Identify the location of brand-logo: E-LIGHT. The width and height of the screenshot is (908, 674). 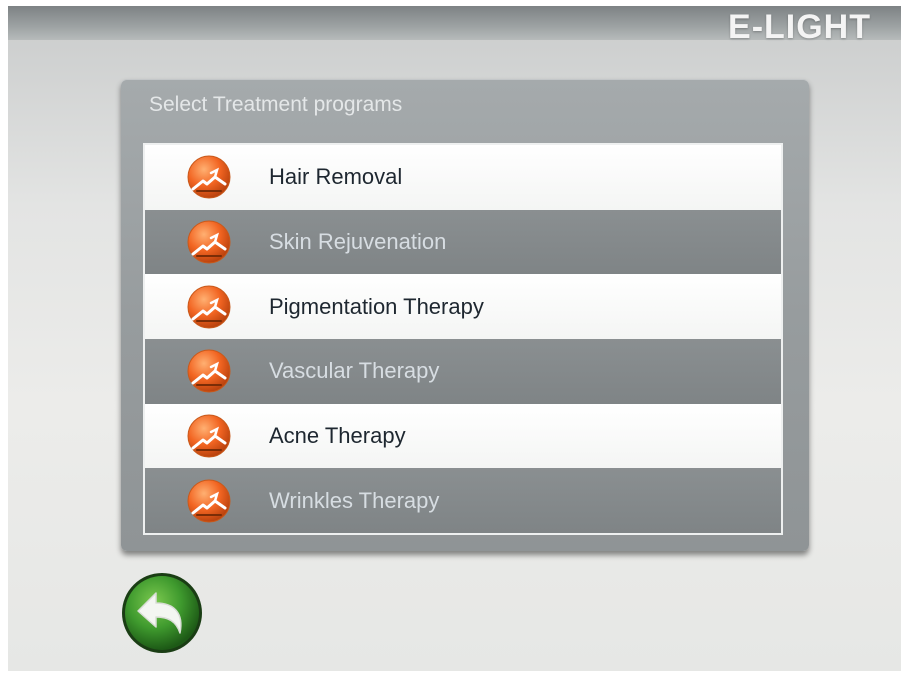
(799, 27).